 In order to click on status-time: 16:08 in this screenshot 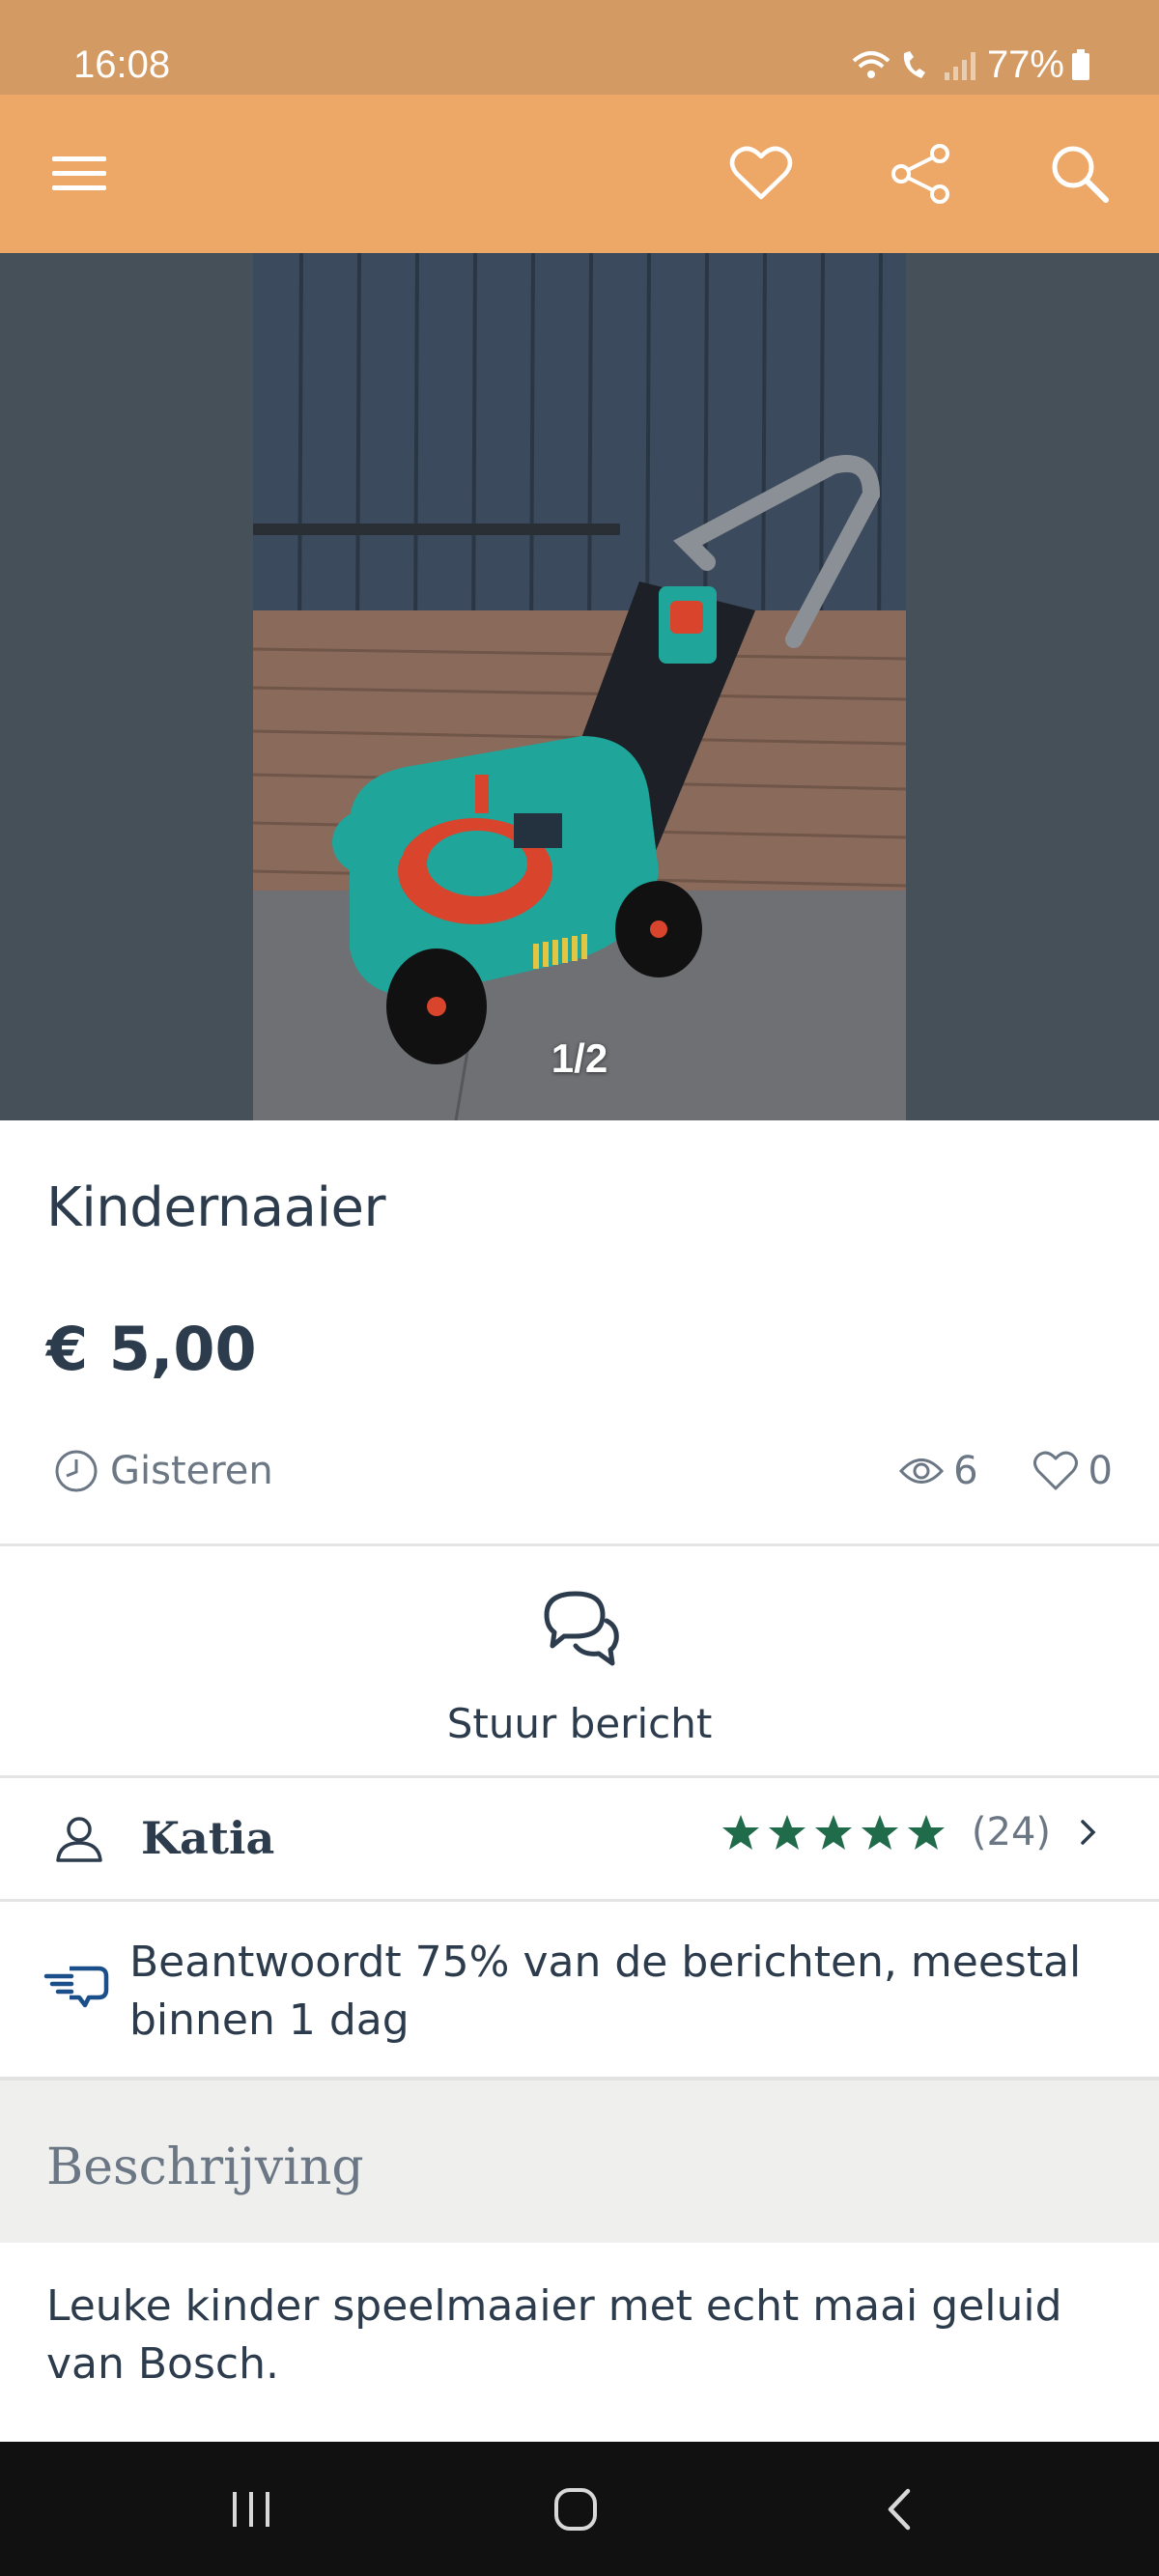, I will do `click(122, 64)`.